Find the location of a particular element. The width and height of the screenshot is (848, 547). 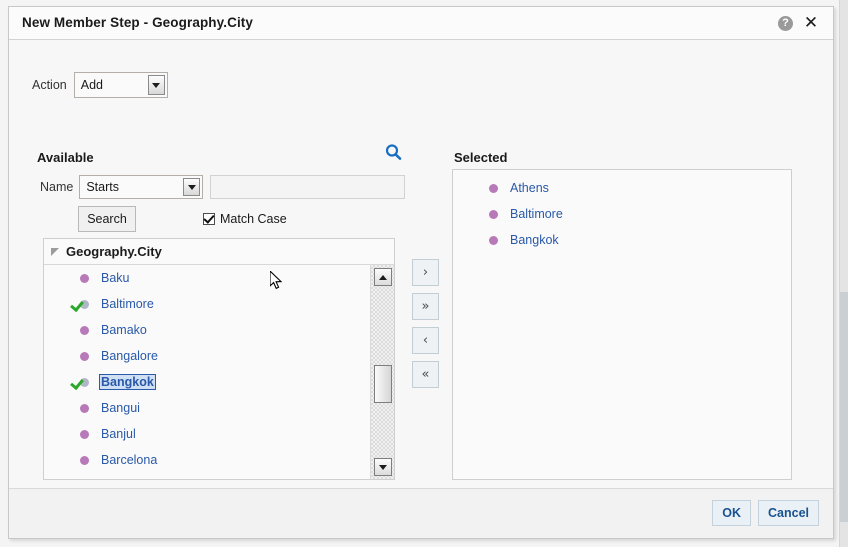

tree-item: Barcelona is located at coordinates (206, 460).